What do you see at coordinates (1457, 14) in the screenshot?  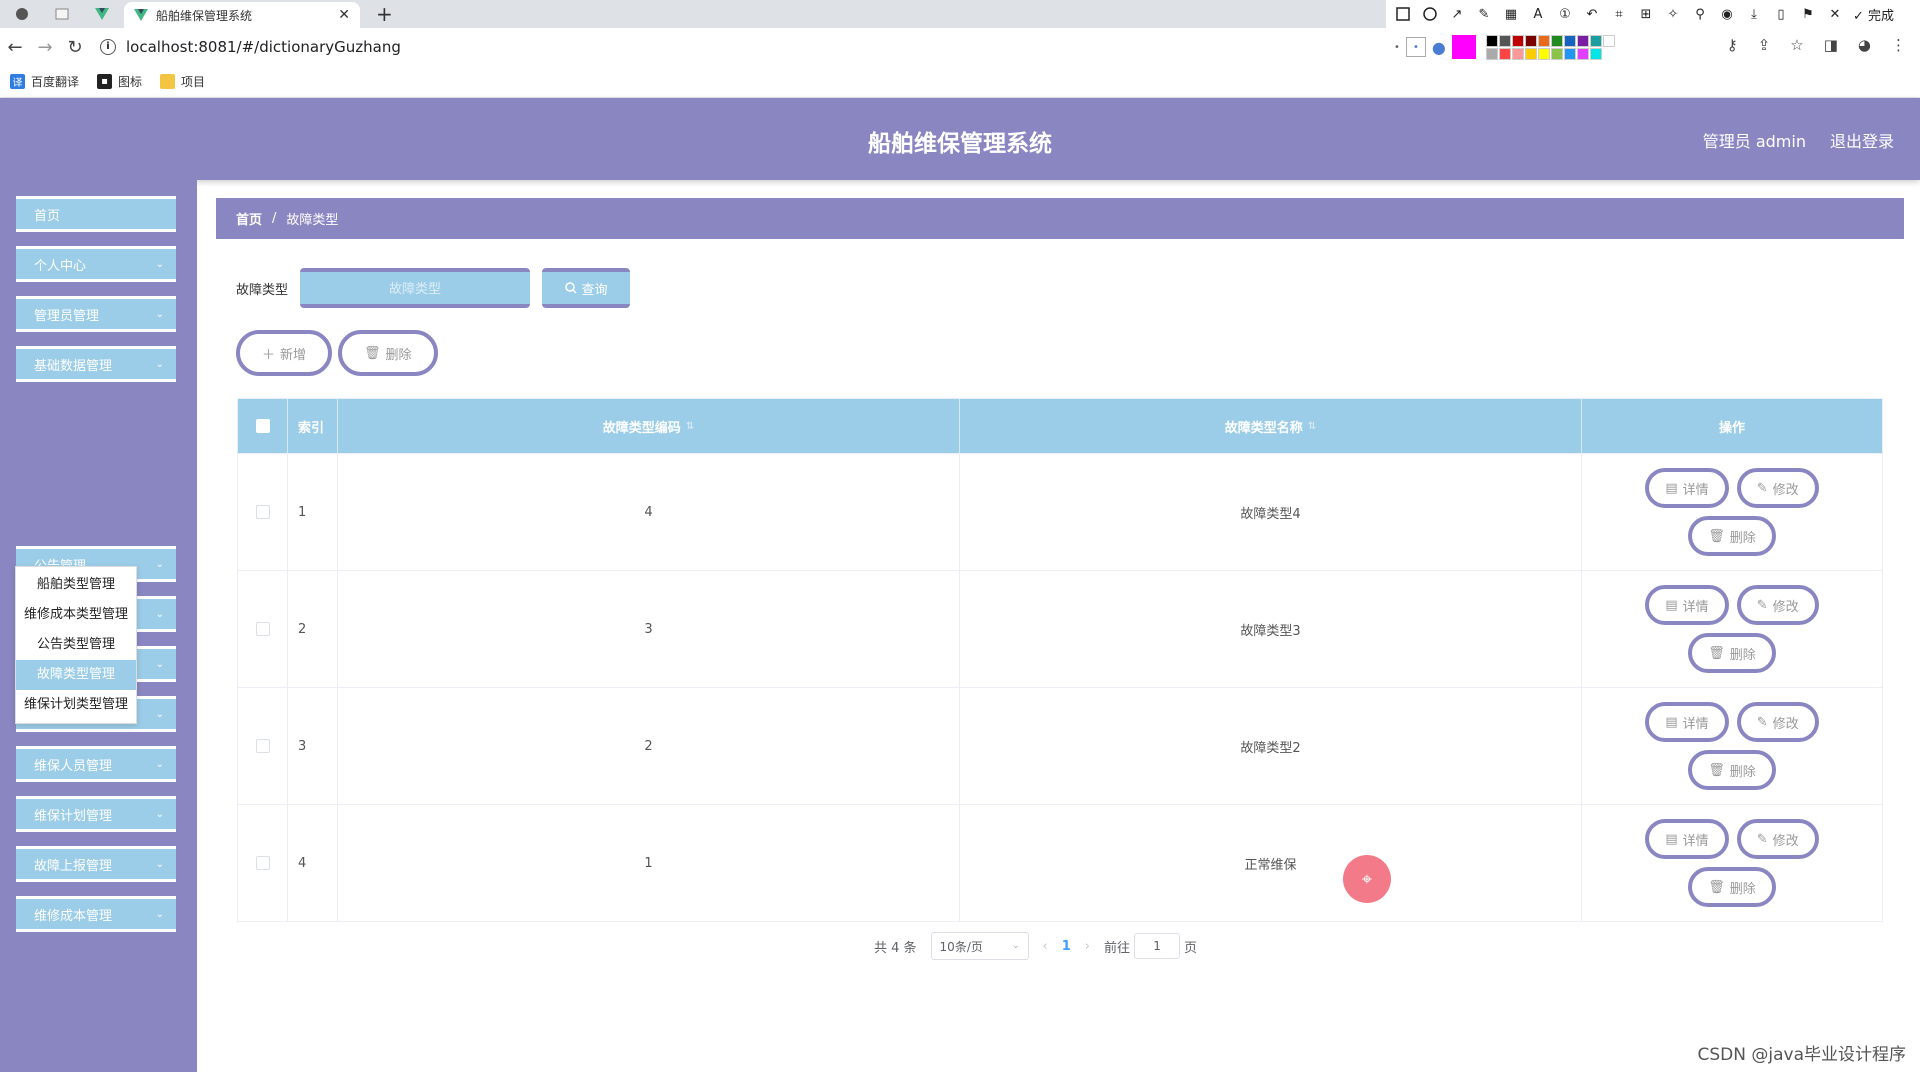 I see `arrow-tool-icon: ↗` at bounding box center [1457, 14].